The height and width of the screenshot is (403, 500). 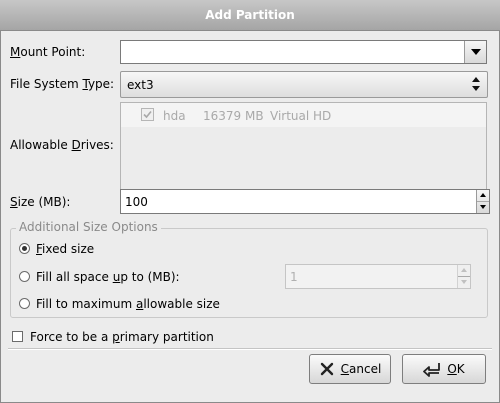 What do you see at coordinates (17, 336) in the screenshot?
I see `force-primary-checkbox` at bounding box center [17, 336].